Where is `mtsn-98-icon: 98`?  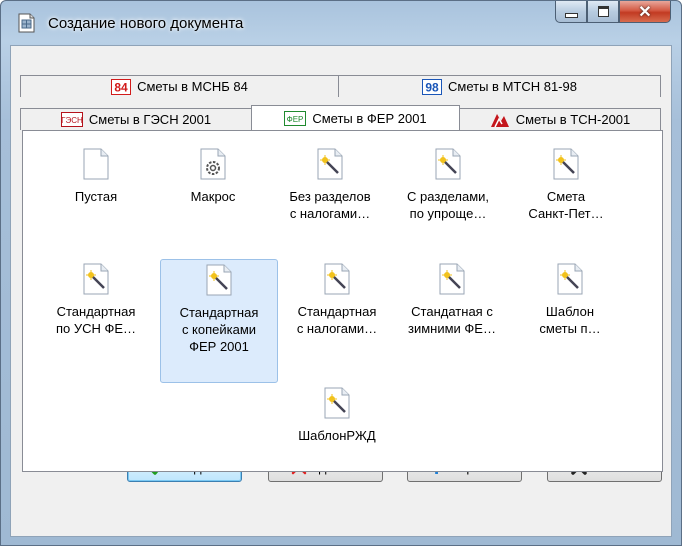 mtsn-98-icon: 98 is located at coordinates (432, 86).